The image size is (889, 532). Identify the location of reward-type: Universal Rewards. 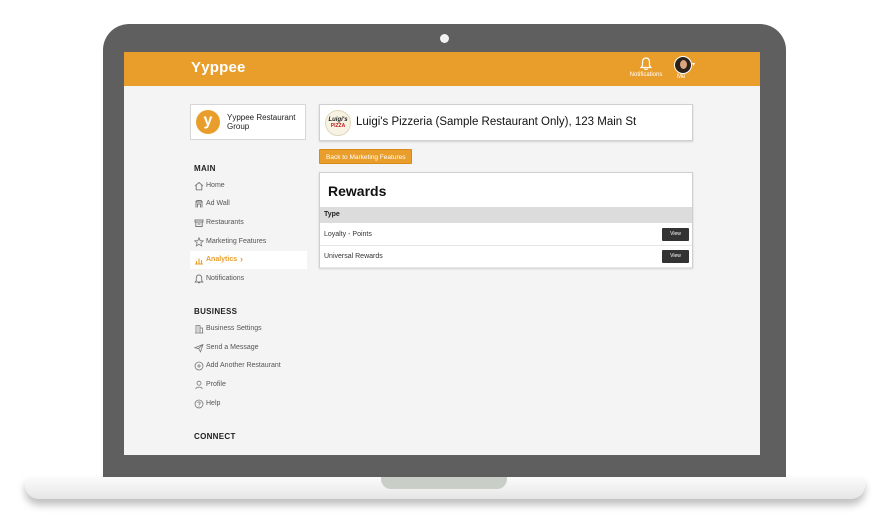
(353, 256).